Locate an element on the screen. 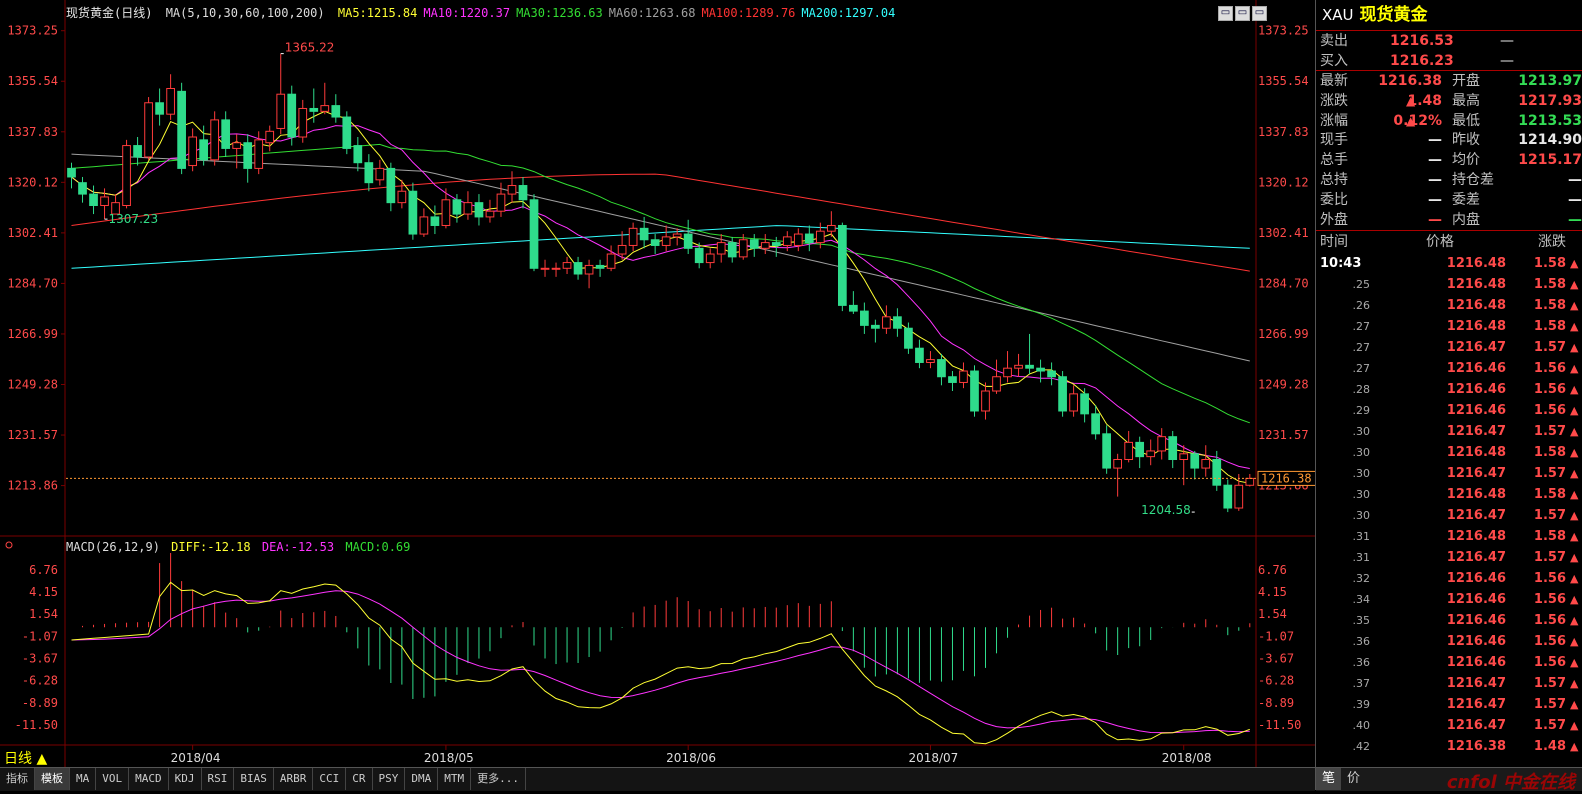  tab-bias: BIAS is located at coordinates (254, 779).